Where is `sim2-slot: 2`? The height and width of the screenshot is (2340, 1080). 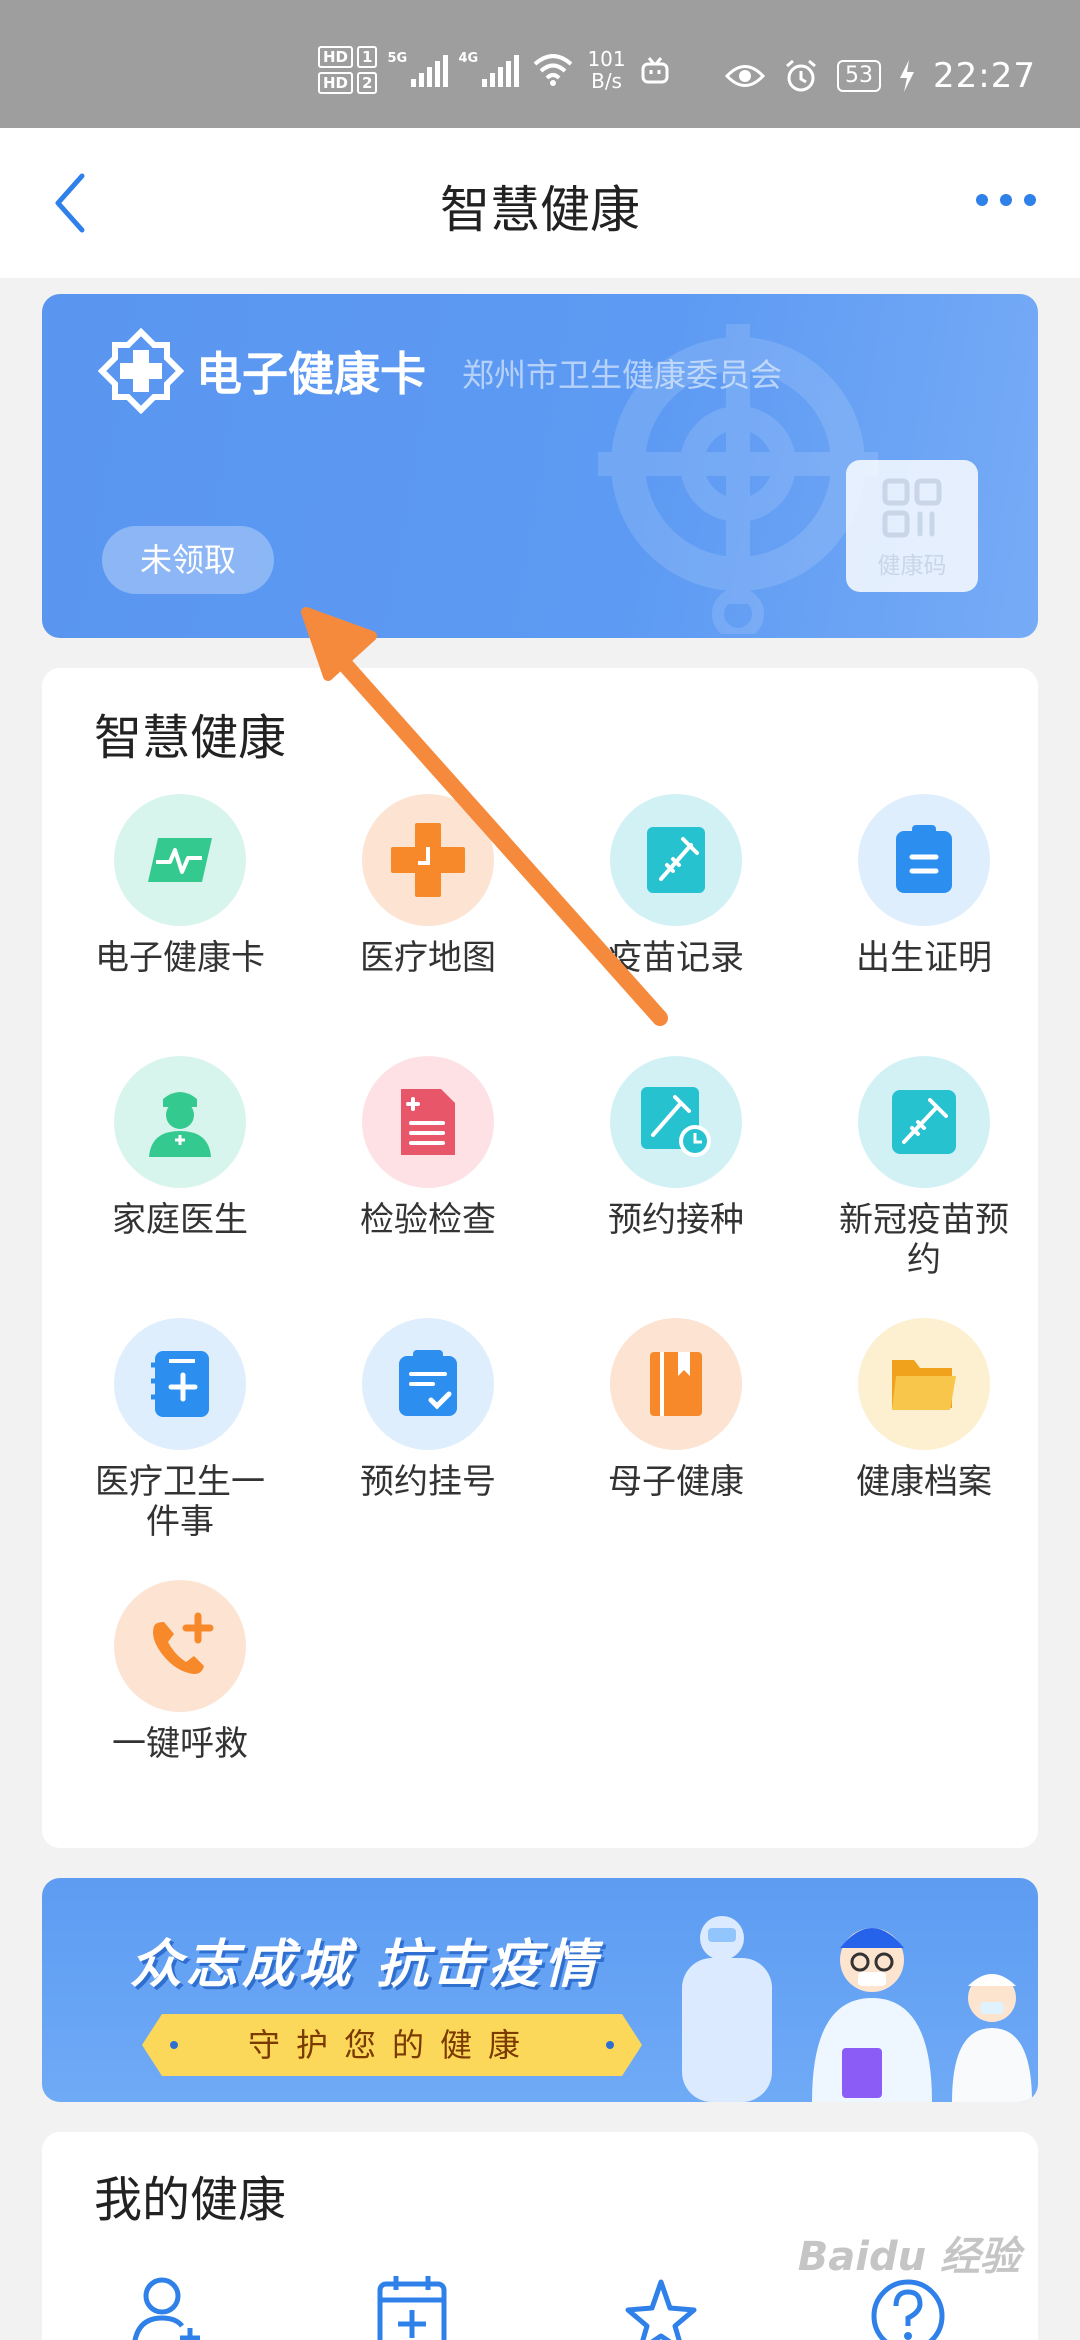 sim2-slot: 2 is located at coordinates (367, 83).